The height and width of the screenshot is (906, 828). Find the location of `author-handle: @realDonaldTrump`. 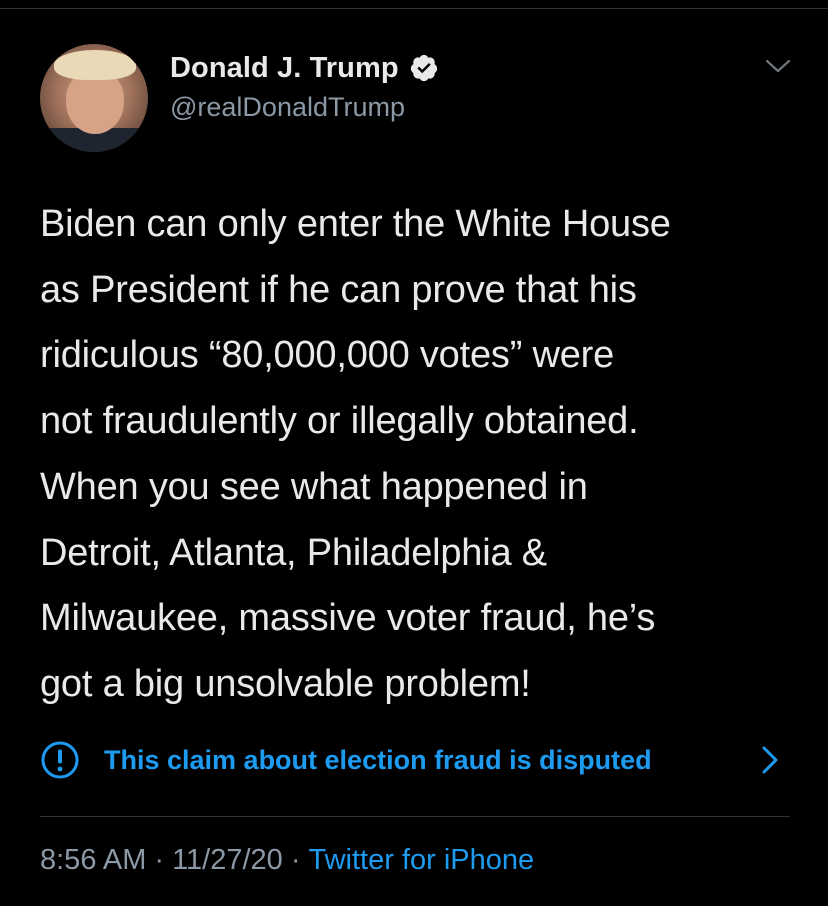

author-handle: @realDonaldTrump is located at coordinates (287, 107).